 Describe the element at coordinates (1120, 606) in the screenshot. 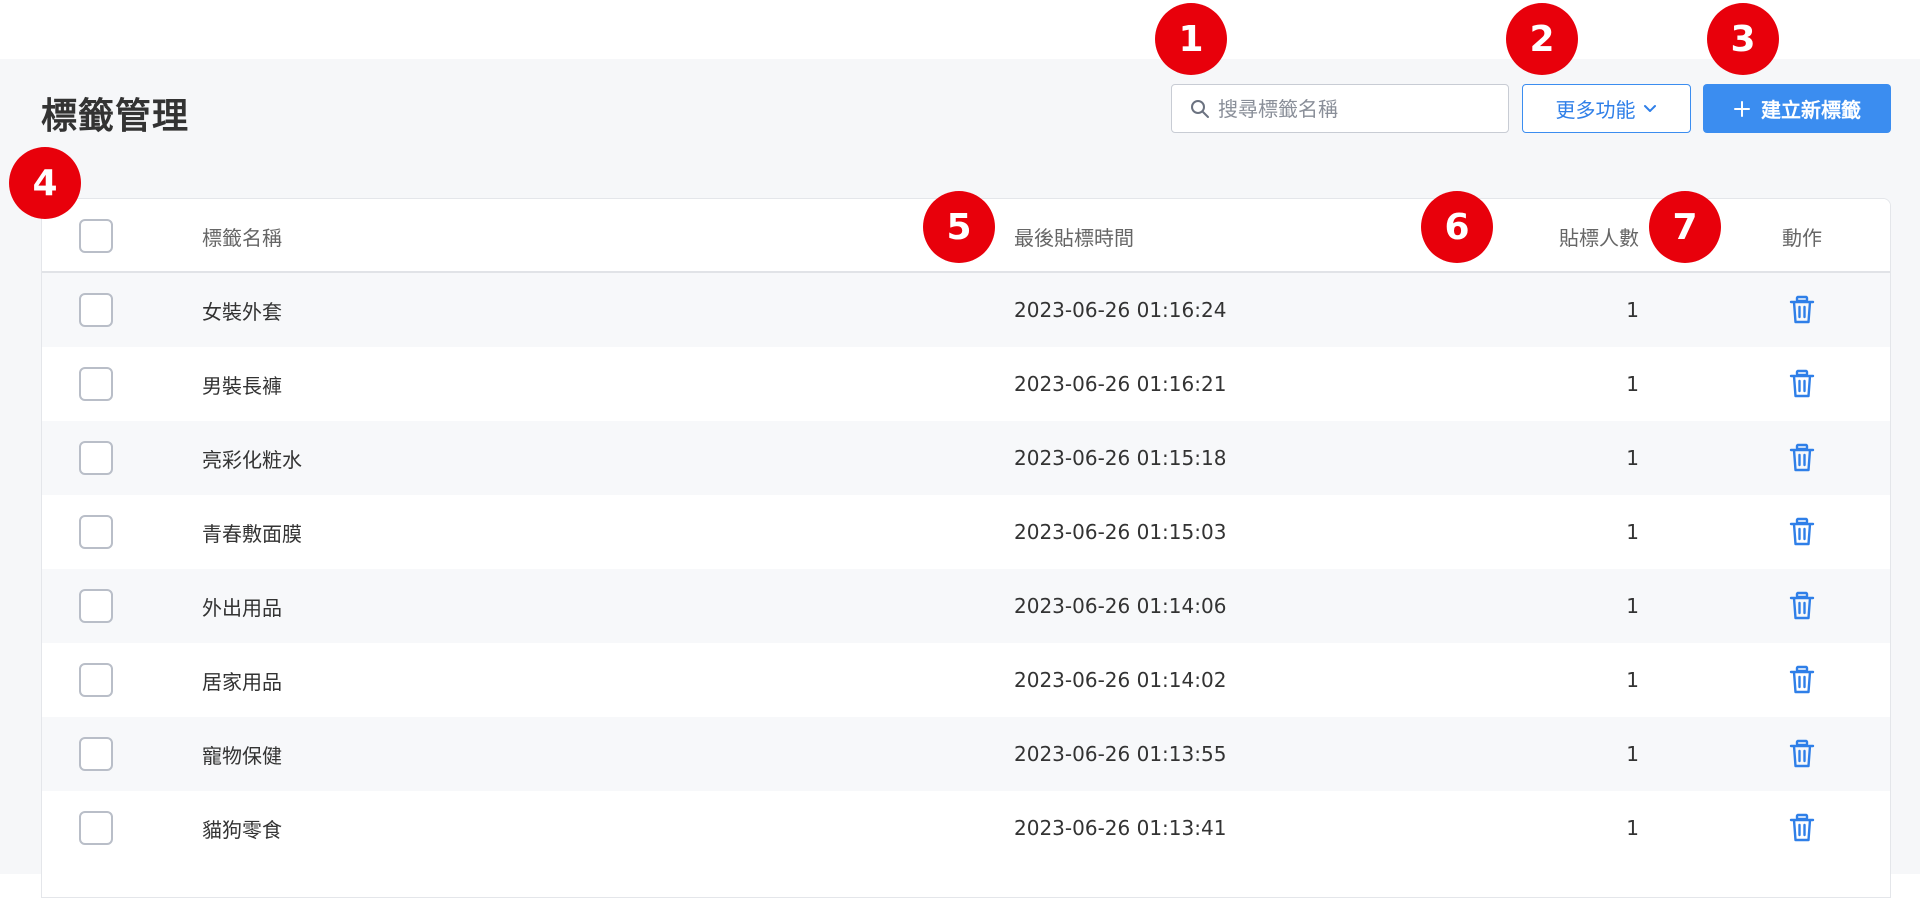

I see `last-tag-time: 2023-06-26 01:14:06` at that location.